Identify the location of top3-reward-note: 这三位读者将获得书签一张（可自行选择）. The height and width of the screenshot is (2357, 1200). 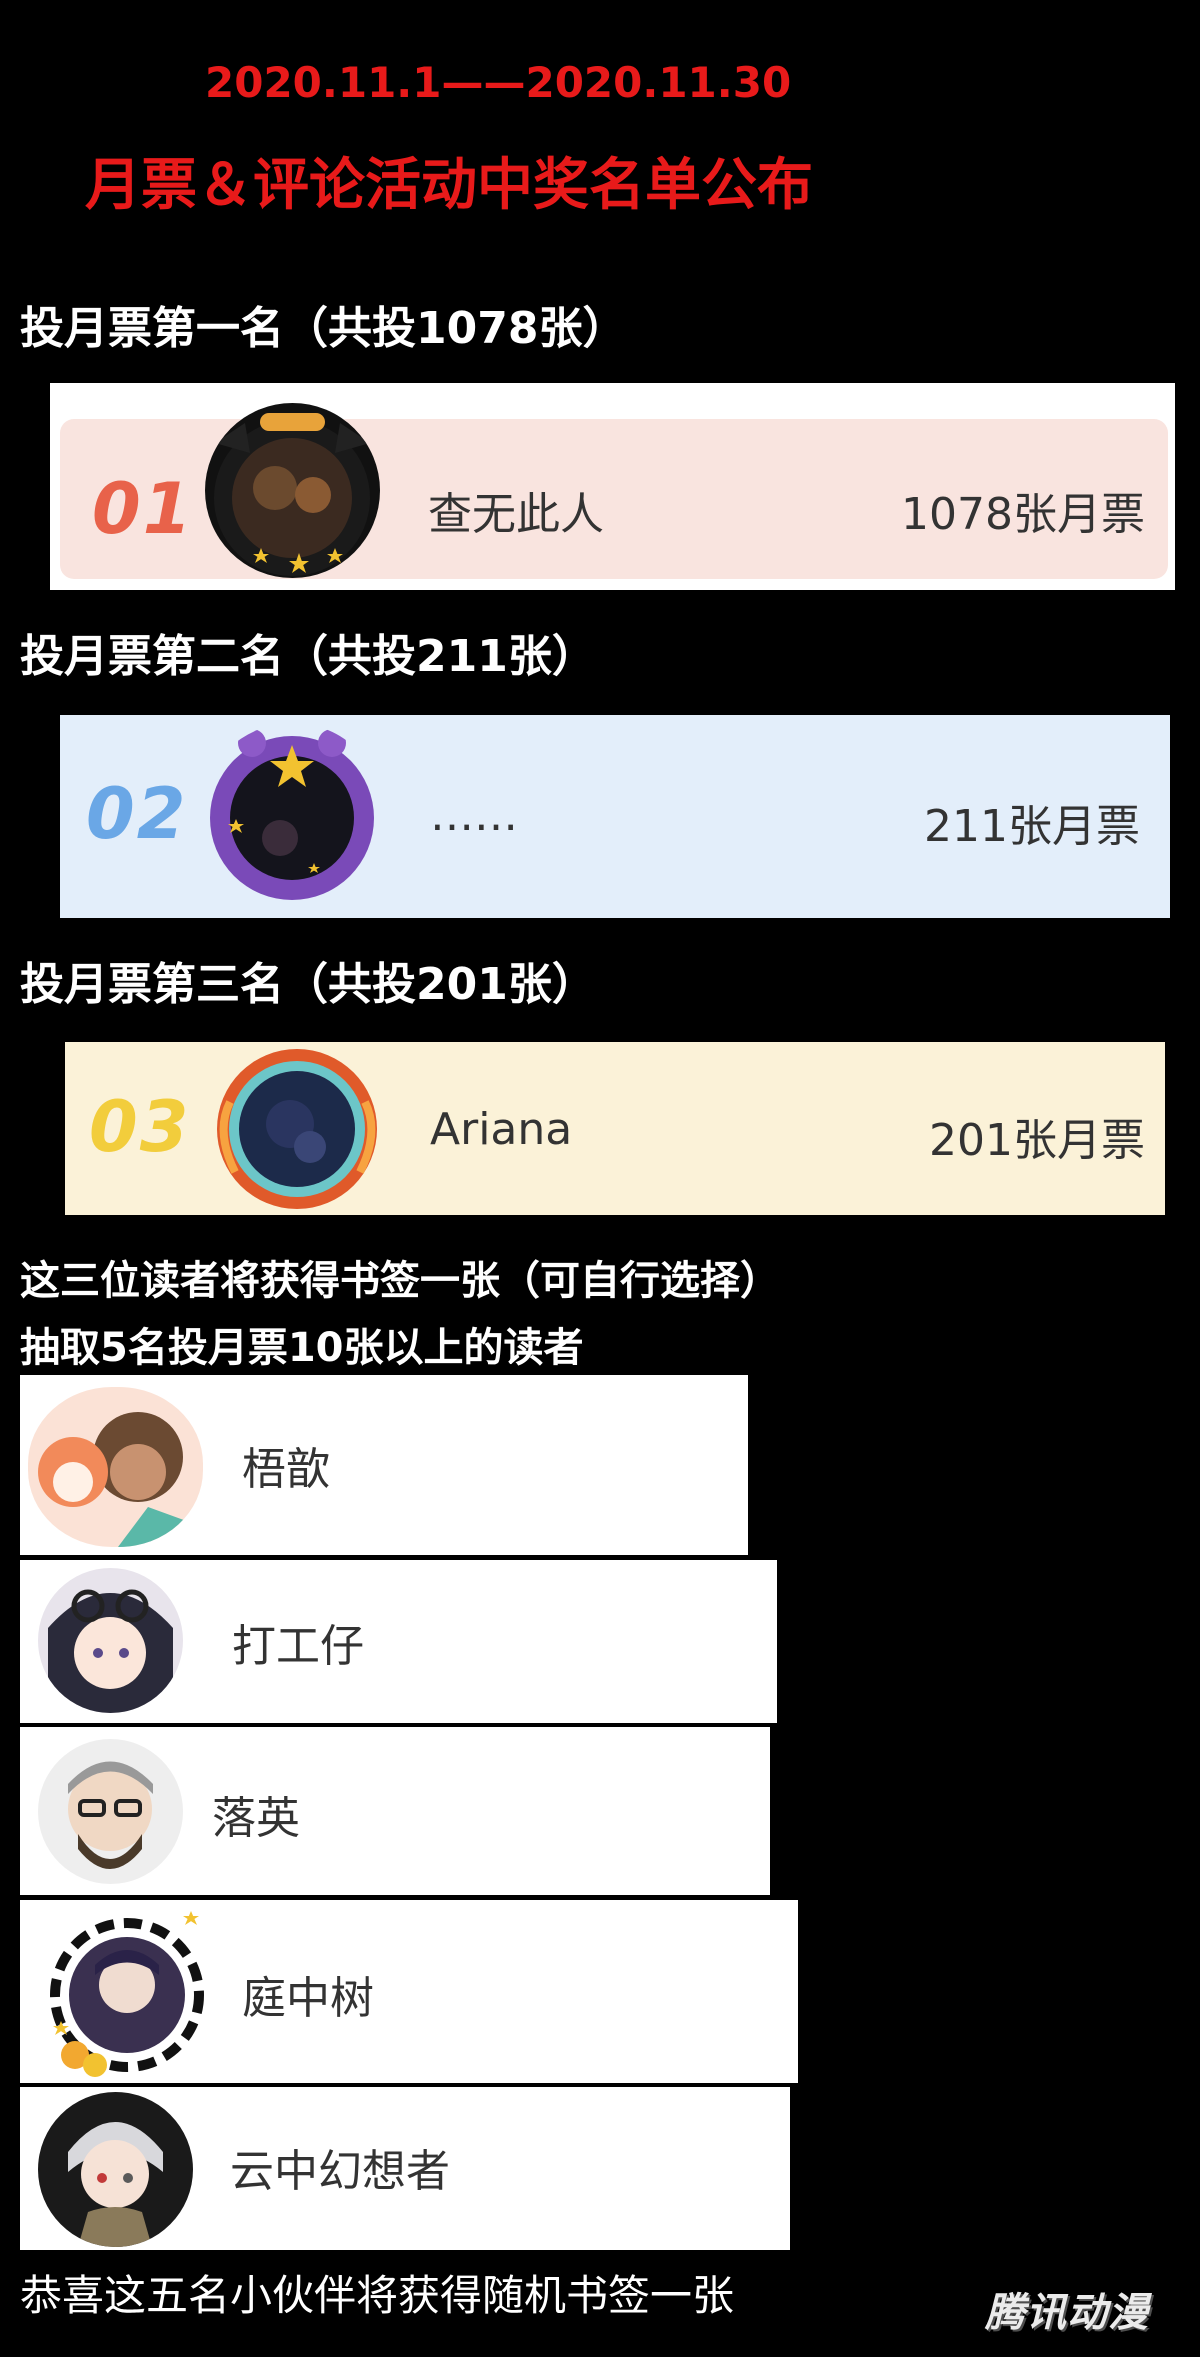
(400, 1281).